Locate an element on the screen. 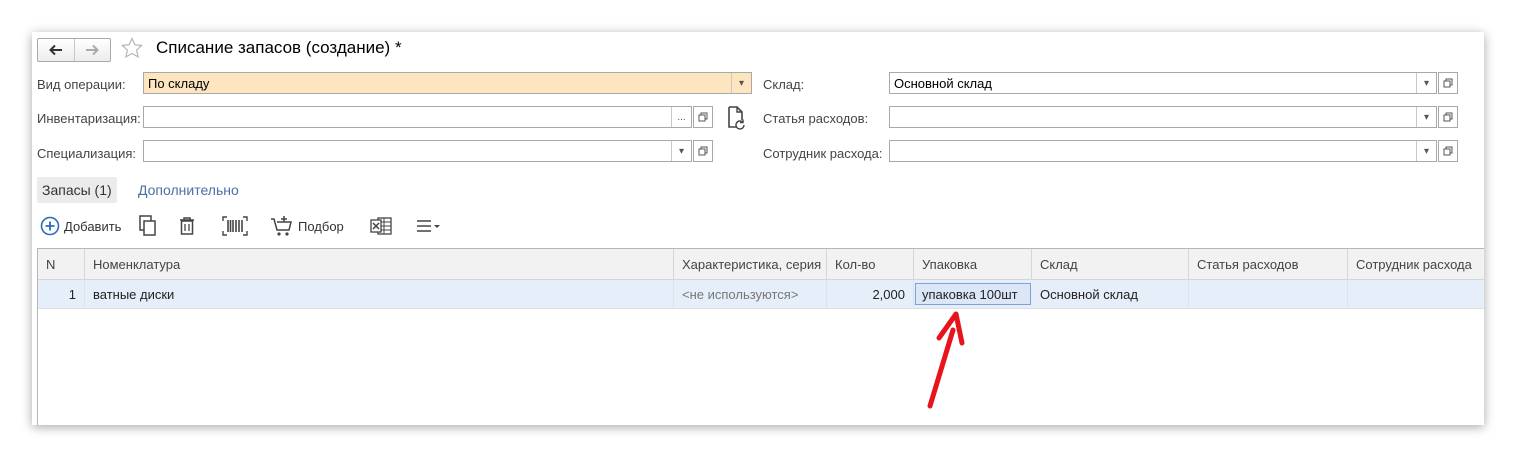  trash-icon is located at coordinates (187, 226).